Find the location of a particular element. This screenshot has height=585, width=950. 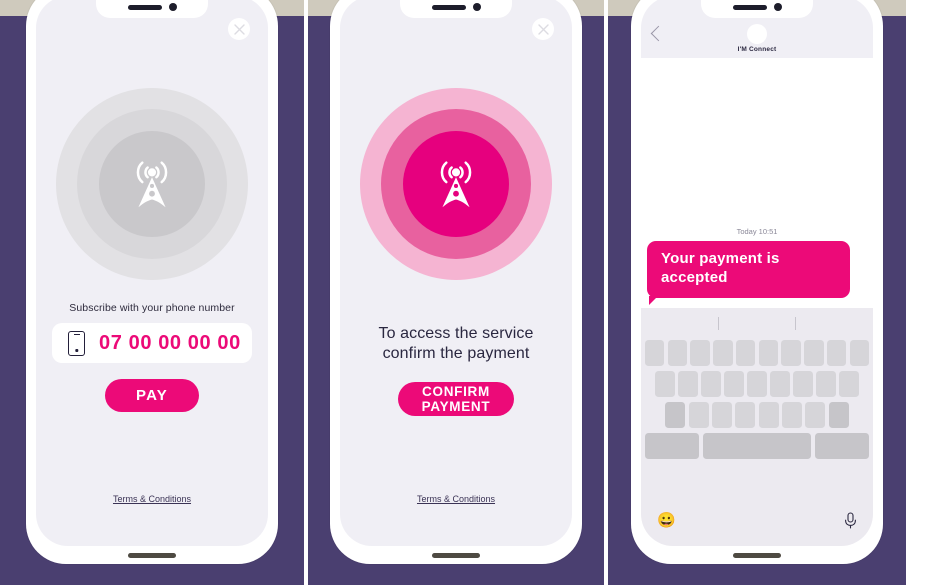

keyboard-suggestion-bar is located at coordinates (757, 323).